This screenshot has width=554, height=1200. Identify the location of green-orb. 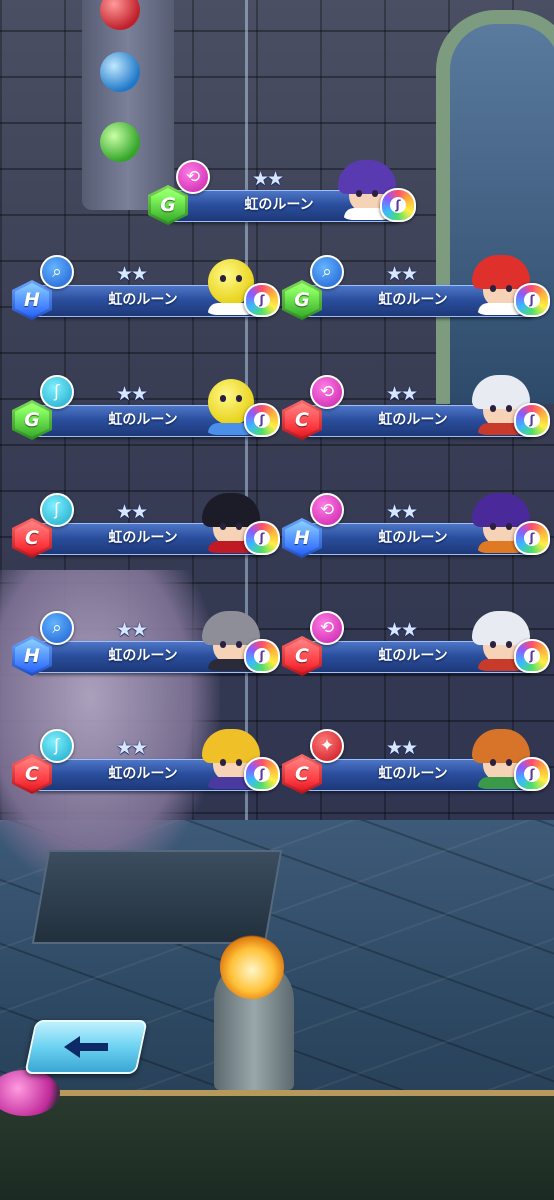
(120, 142).